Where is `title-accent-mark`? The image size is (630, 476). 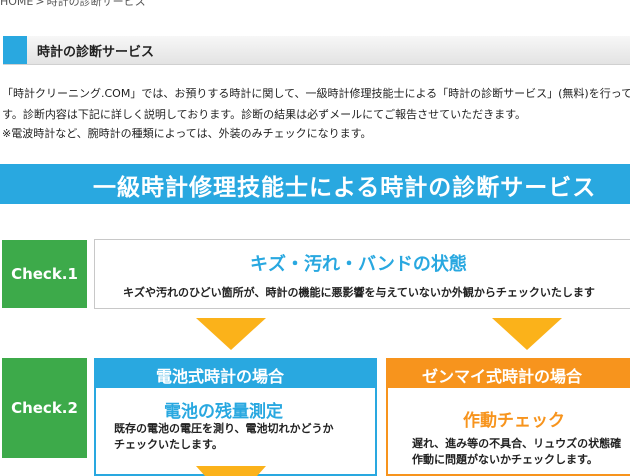 title-accent-mark is located at coordinates (15, 50).